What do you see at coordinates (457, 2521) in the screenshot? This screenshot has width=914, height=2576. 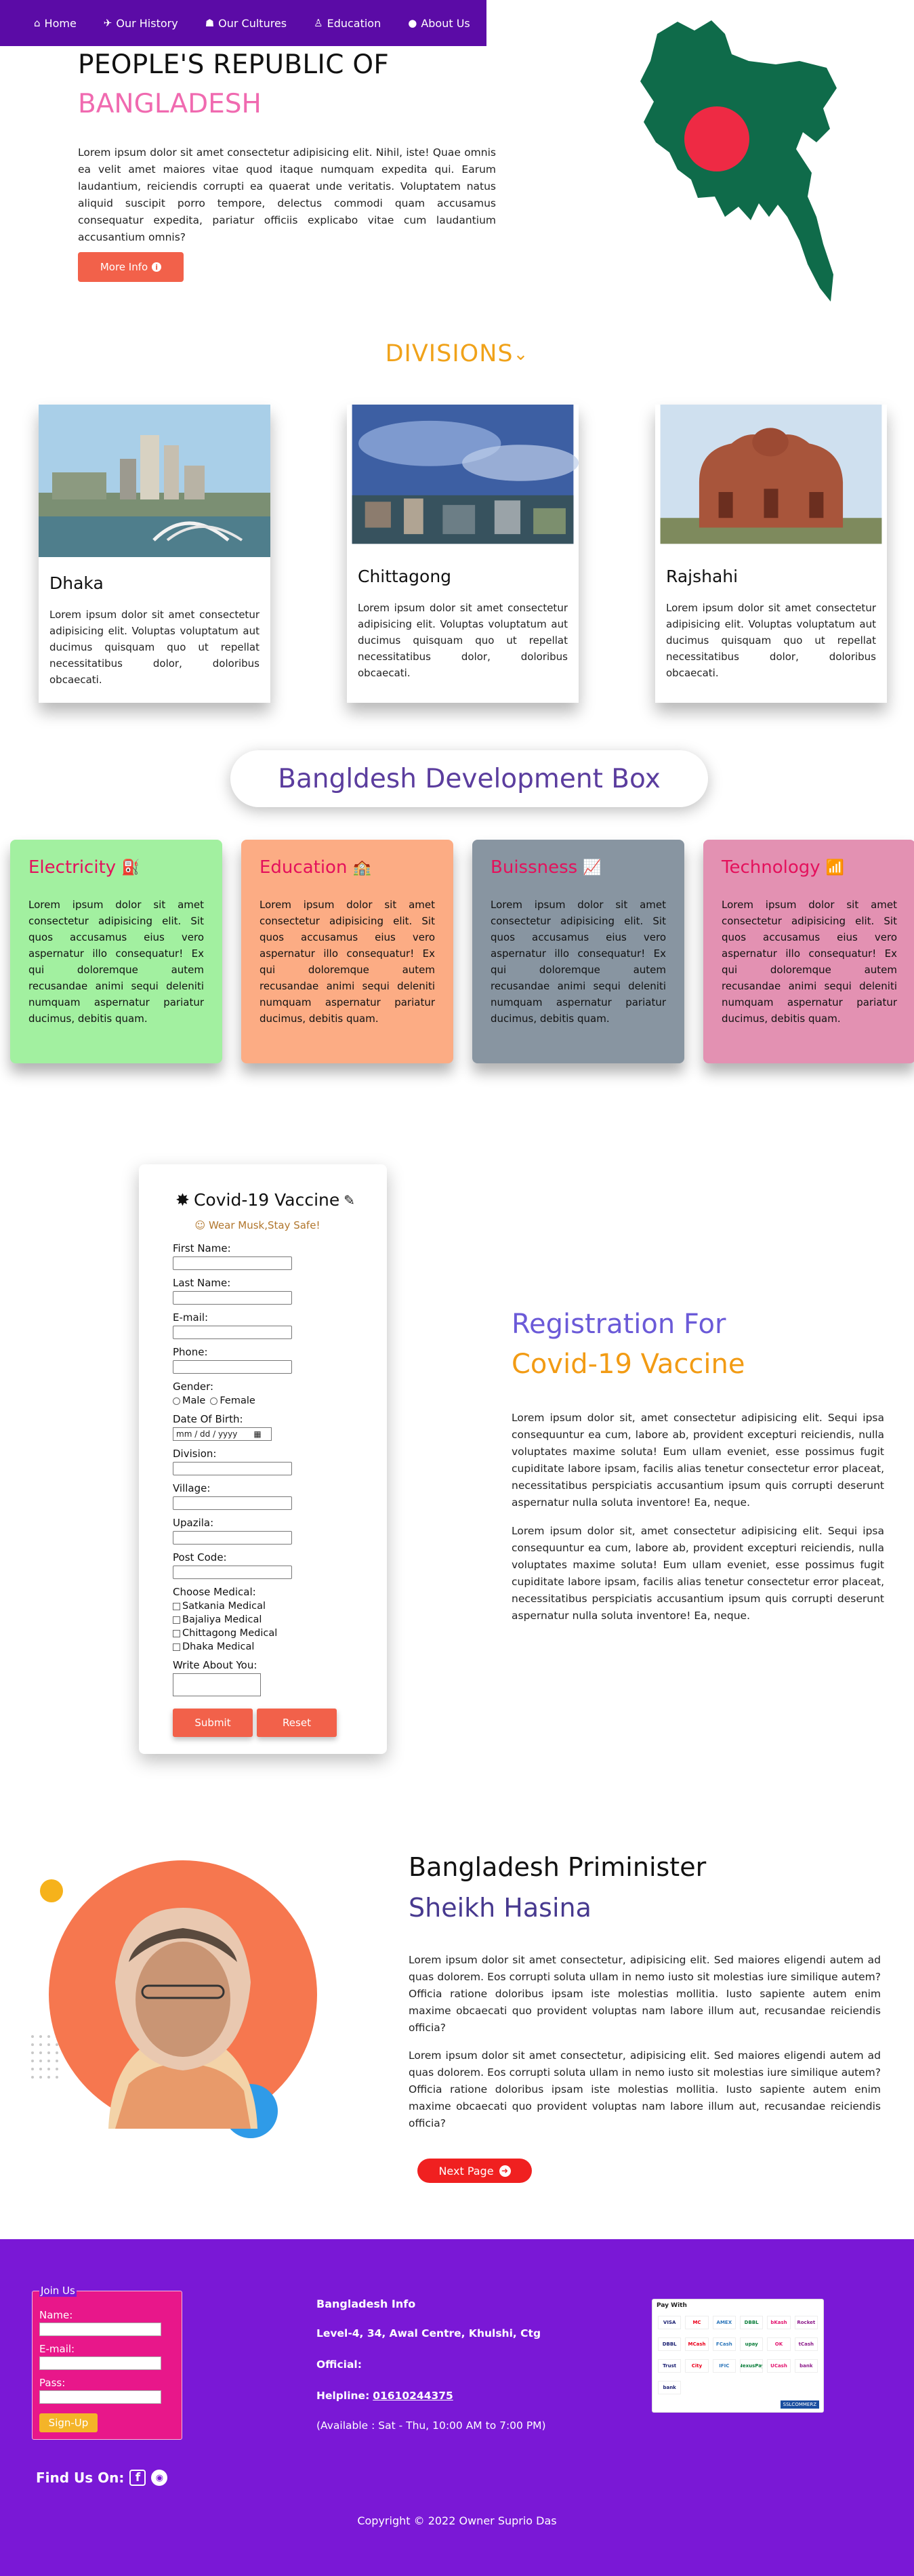 I see `copyright: Copyright © 2022 Owner Suprio Das` at bounding box center [457, 2521].